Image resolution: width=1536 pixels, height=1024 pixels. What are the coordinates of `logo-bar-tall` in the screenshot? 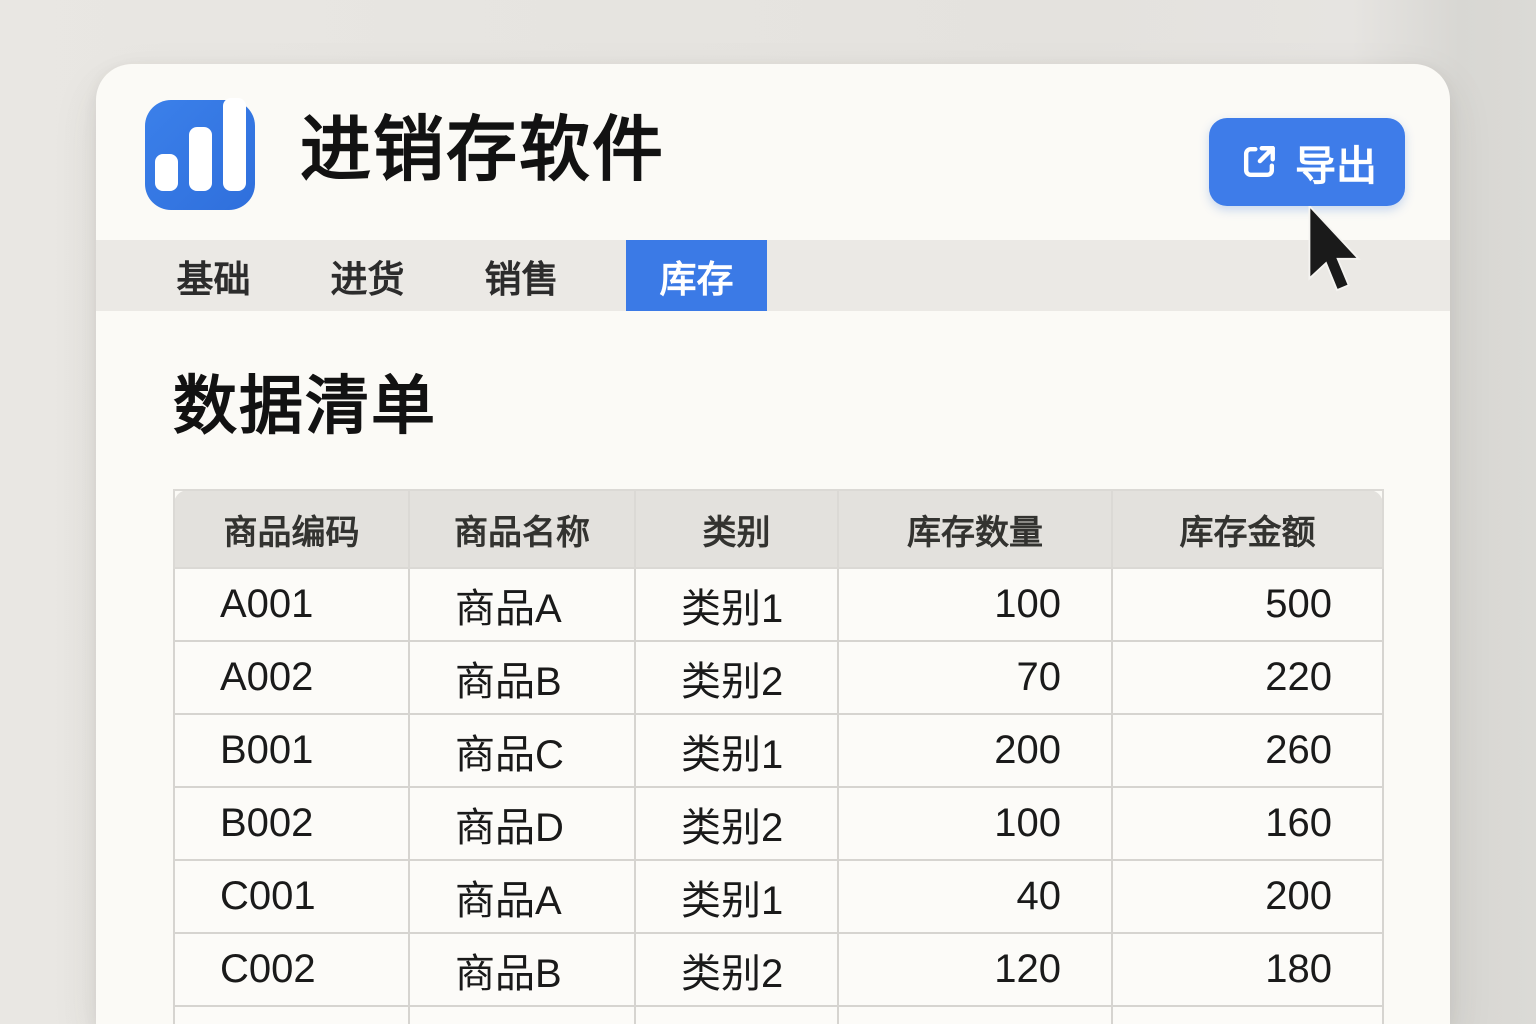 It's located at (234, 144).